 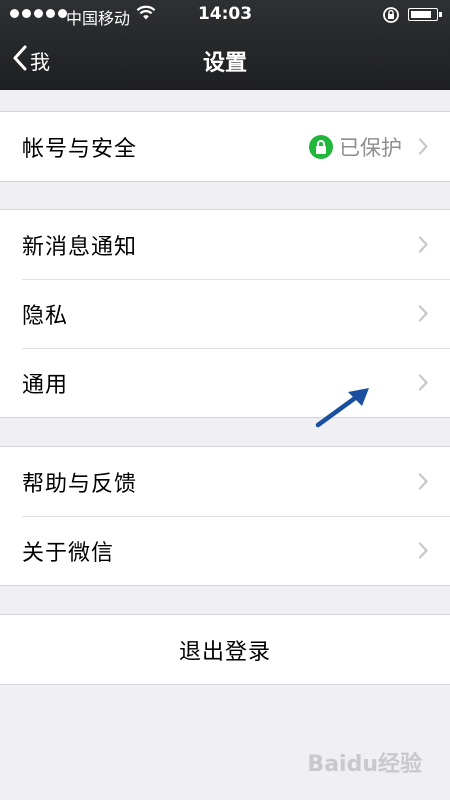 What do you see at coordinates (321, 146) in the screenshot?
I see `lock-icon` at bounding box center [321, 146].